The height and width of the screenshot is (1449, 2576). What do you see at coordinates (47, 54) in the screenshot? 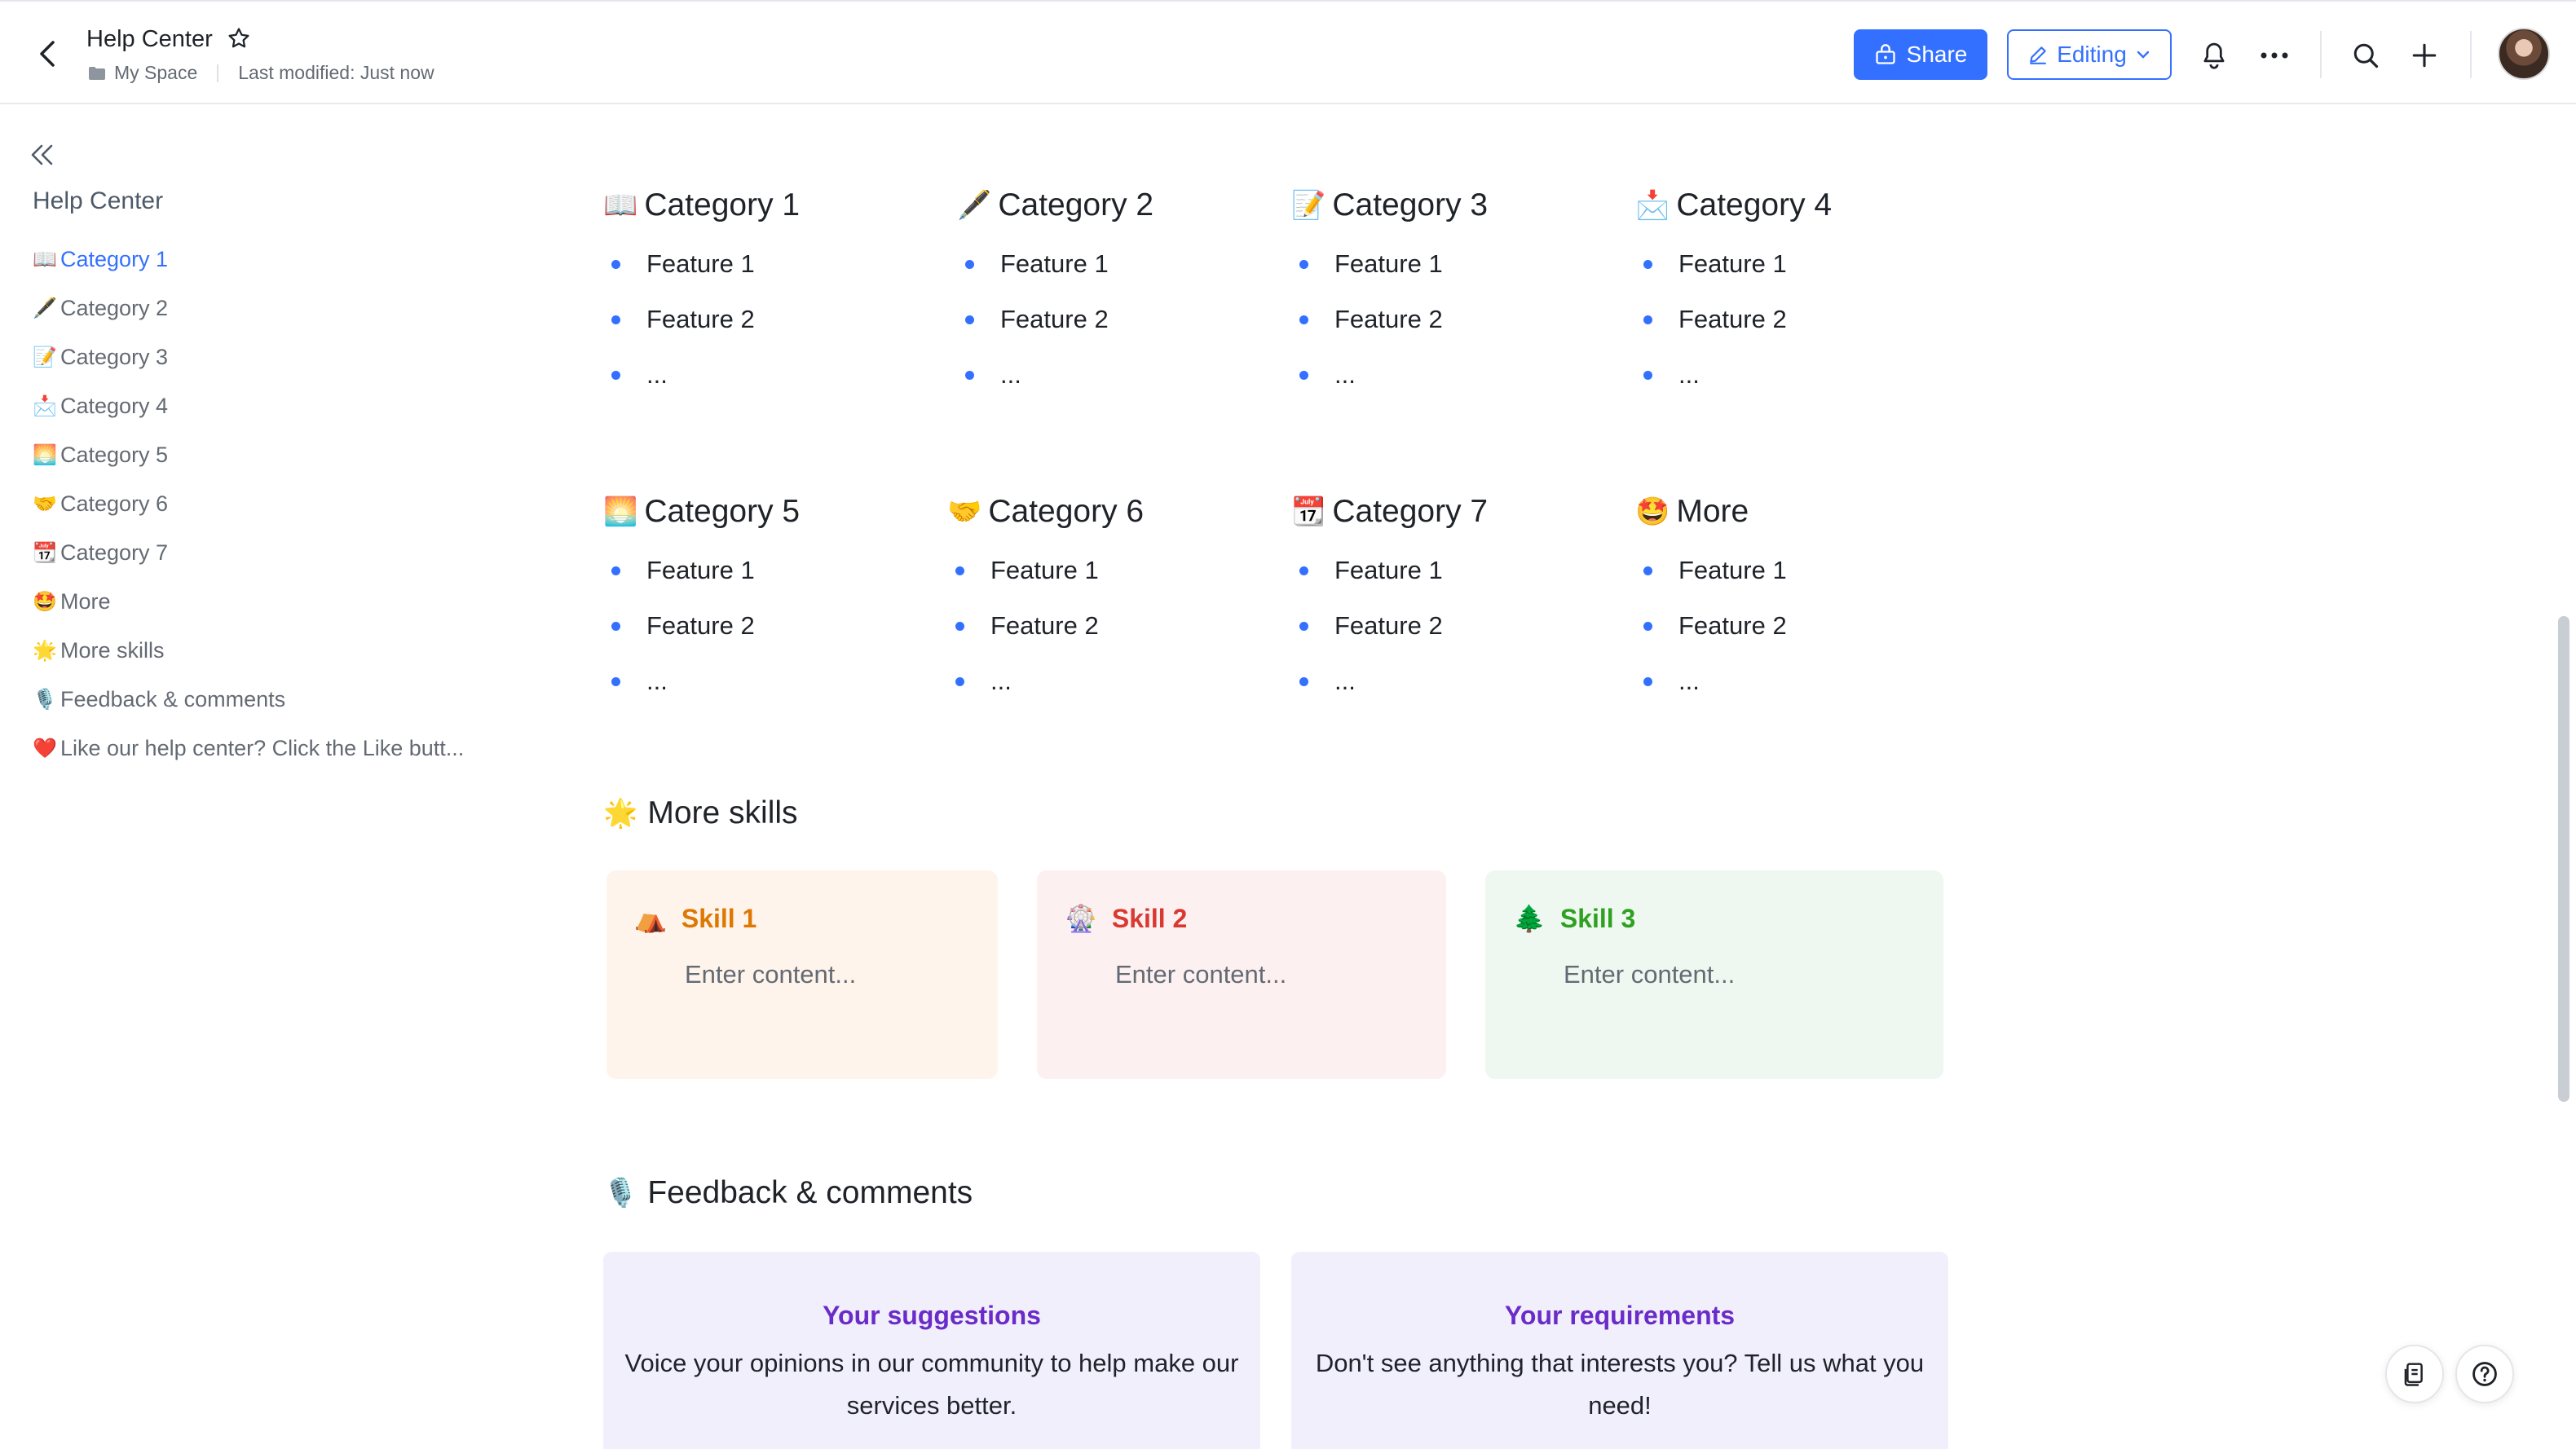
I see `back-icon` at bounding box center [47, 54].